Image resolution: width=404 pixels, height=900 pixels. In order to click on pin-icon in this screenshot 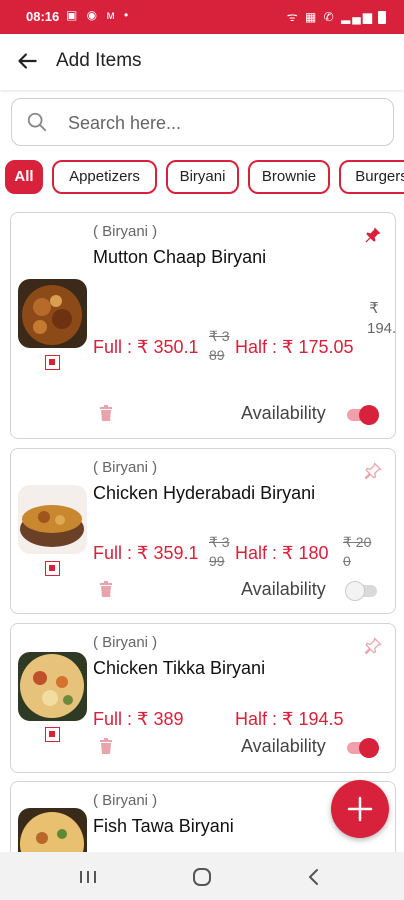, I will do `click(373, 235)`.